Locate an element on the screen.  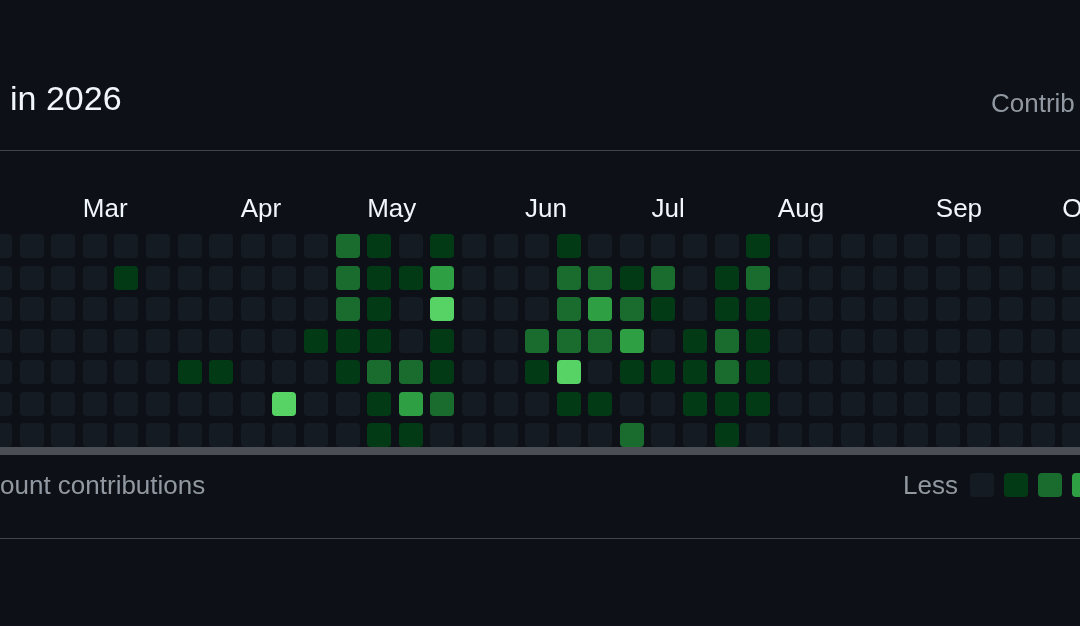
month-label: Mar is located at coordinates (105, 208).